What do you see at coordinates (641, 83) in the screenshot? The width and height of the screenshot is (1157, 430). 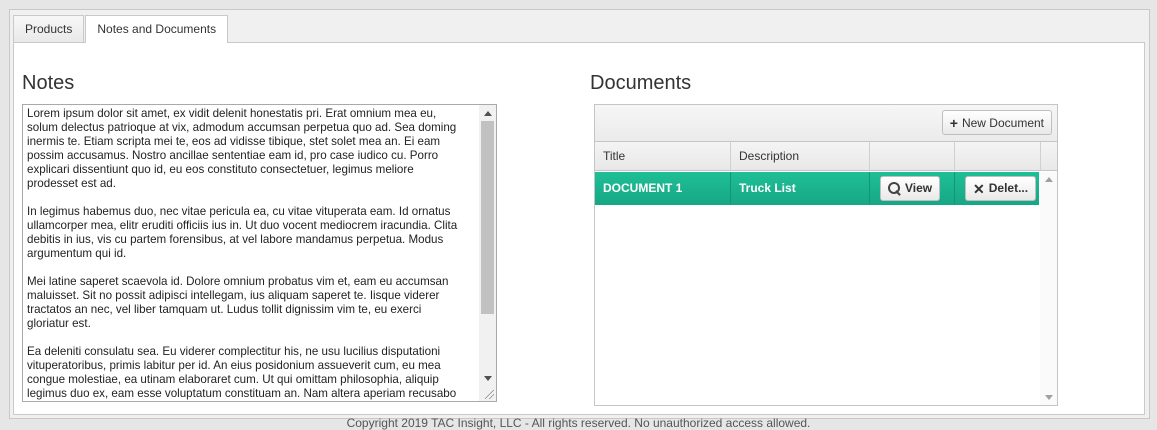 I see `documents-title: Documents` at bounding box center [641, 83].